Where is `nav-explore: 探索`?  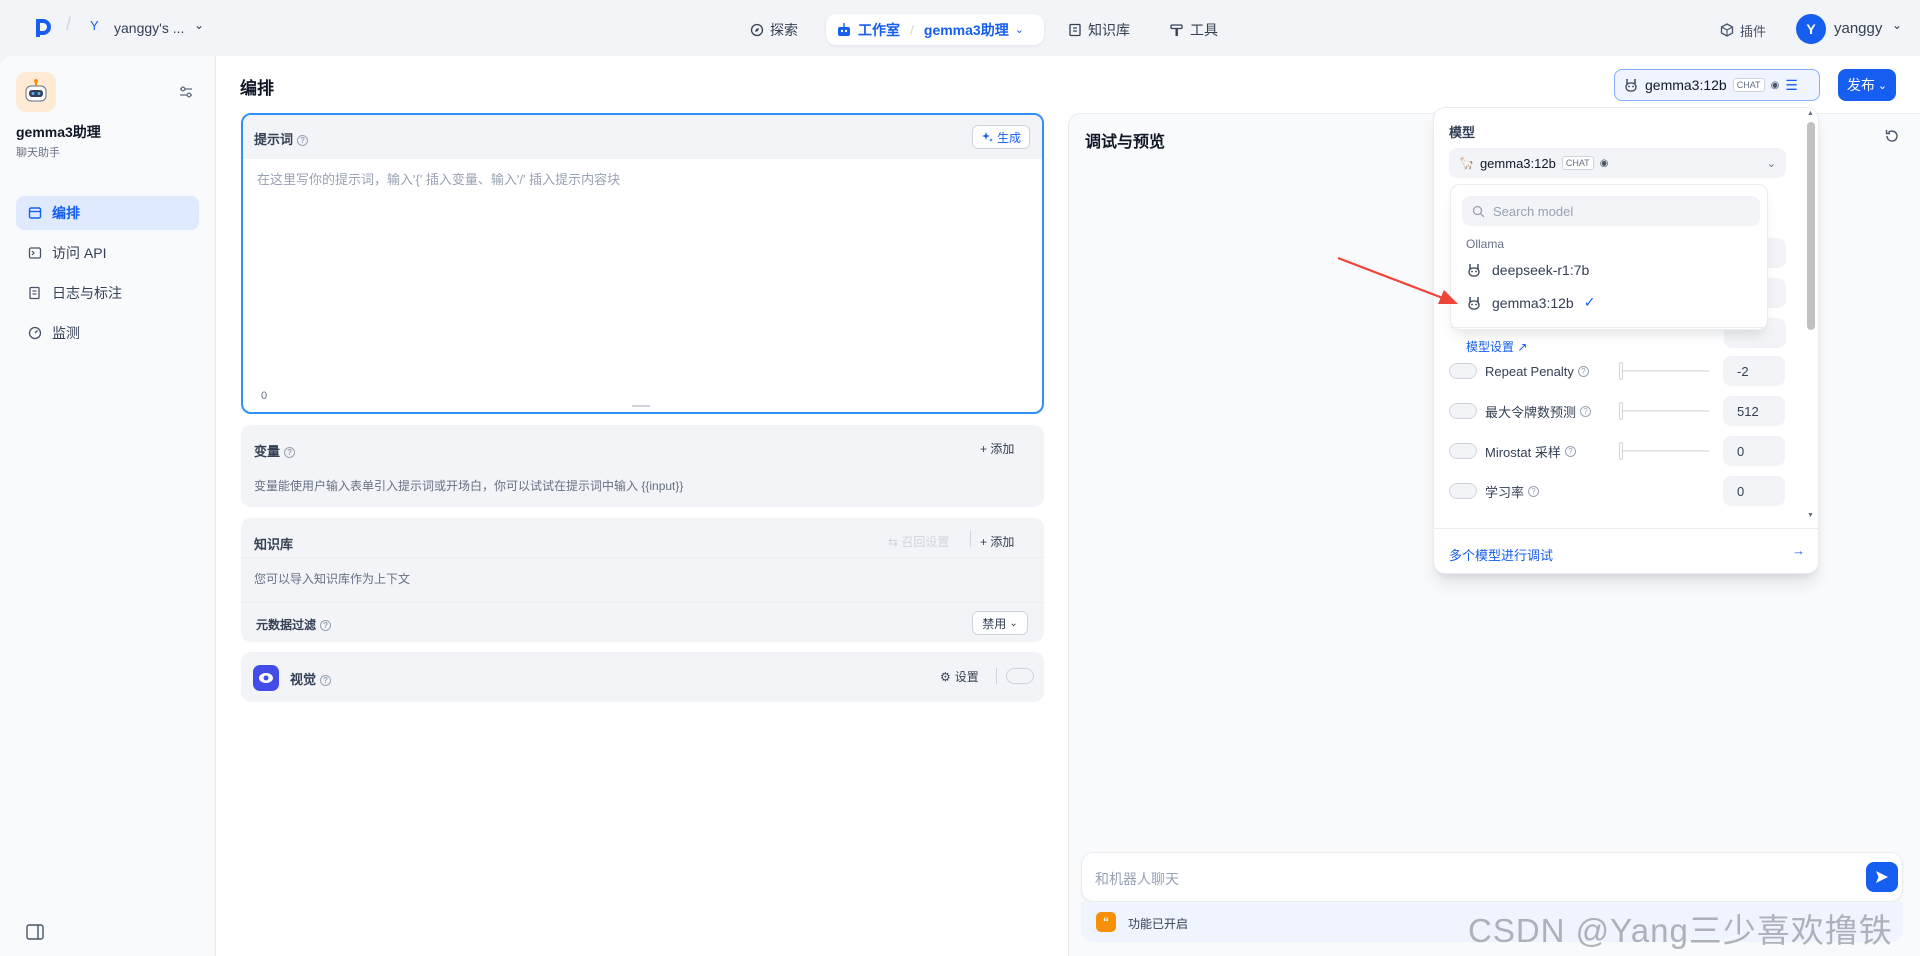 nav-explore: 探索 is located at coordinates (774, 30).